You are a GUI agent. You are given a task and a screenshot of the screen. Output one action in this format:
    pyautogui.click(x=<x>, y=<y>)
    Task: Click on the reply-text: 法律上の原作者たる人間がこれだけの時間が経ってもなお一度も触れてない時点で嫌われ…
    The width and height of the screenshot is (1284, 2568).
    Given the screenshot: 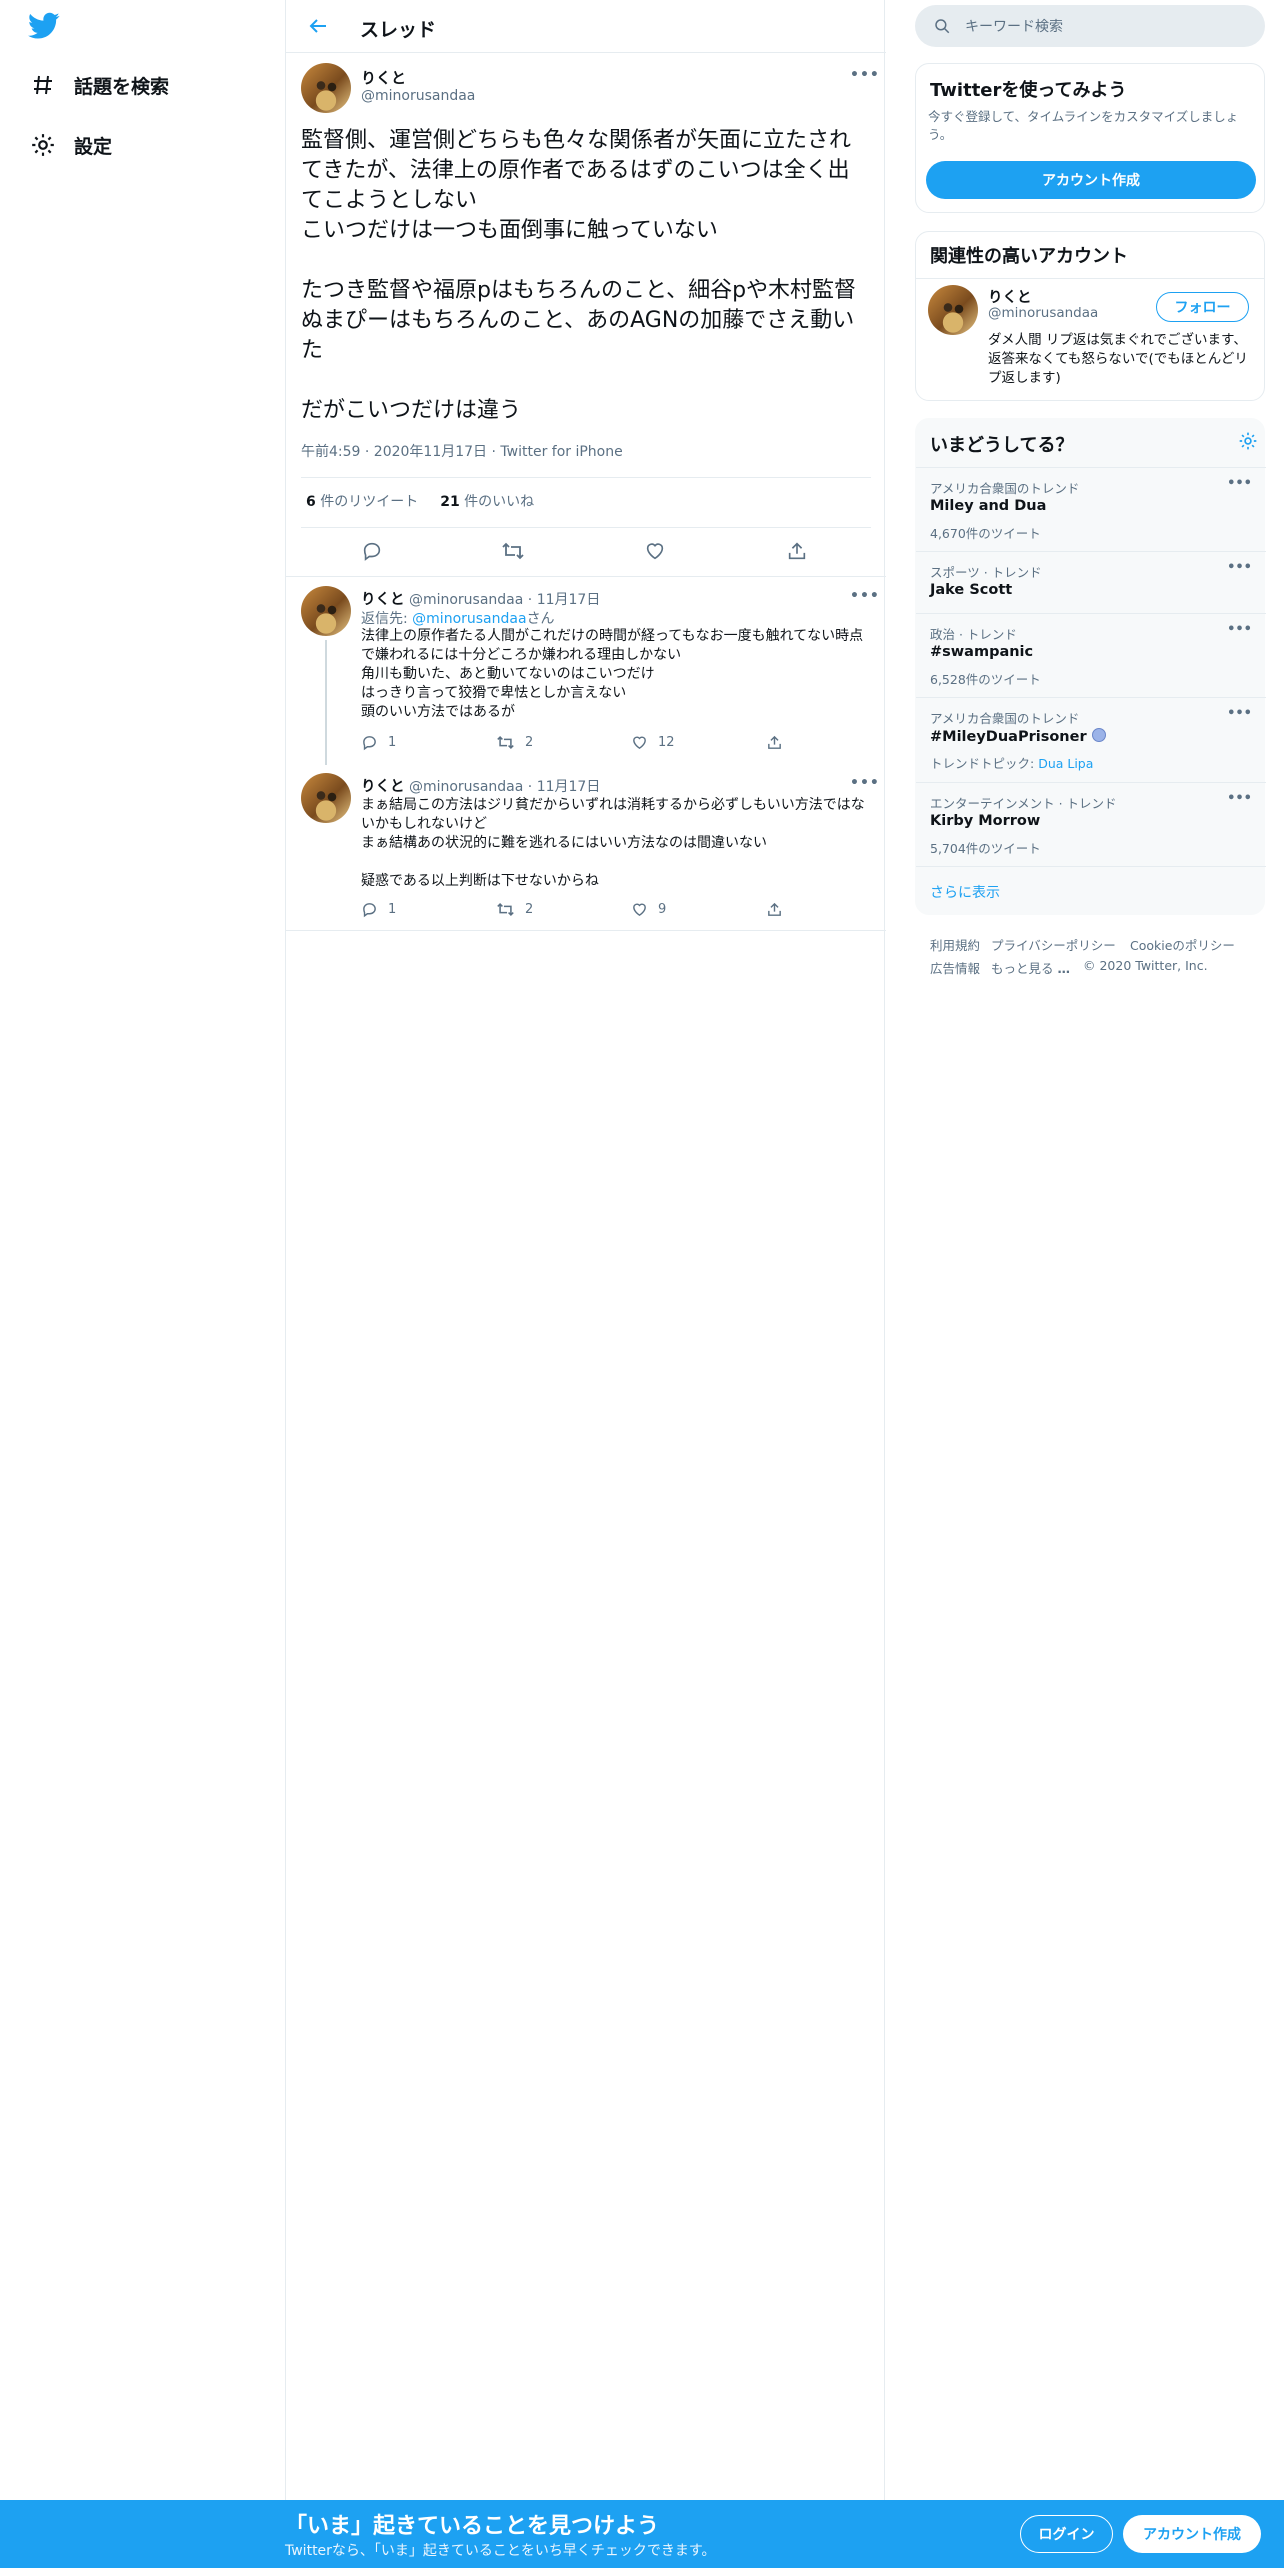 What is the action you would take?
    pyautogui.click(x=612, y=674)
    